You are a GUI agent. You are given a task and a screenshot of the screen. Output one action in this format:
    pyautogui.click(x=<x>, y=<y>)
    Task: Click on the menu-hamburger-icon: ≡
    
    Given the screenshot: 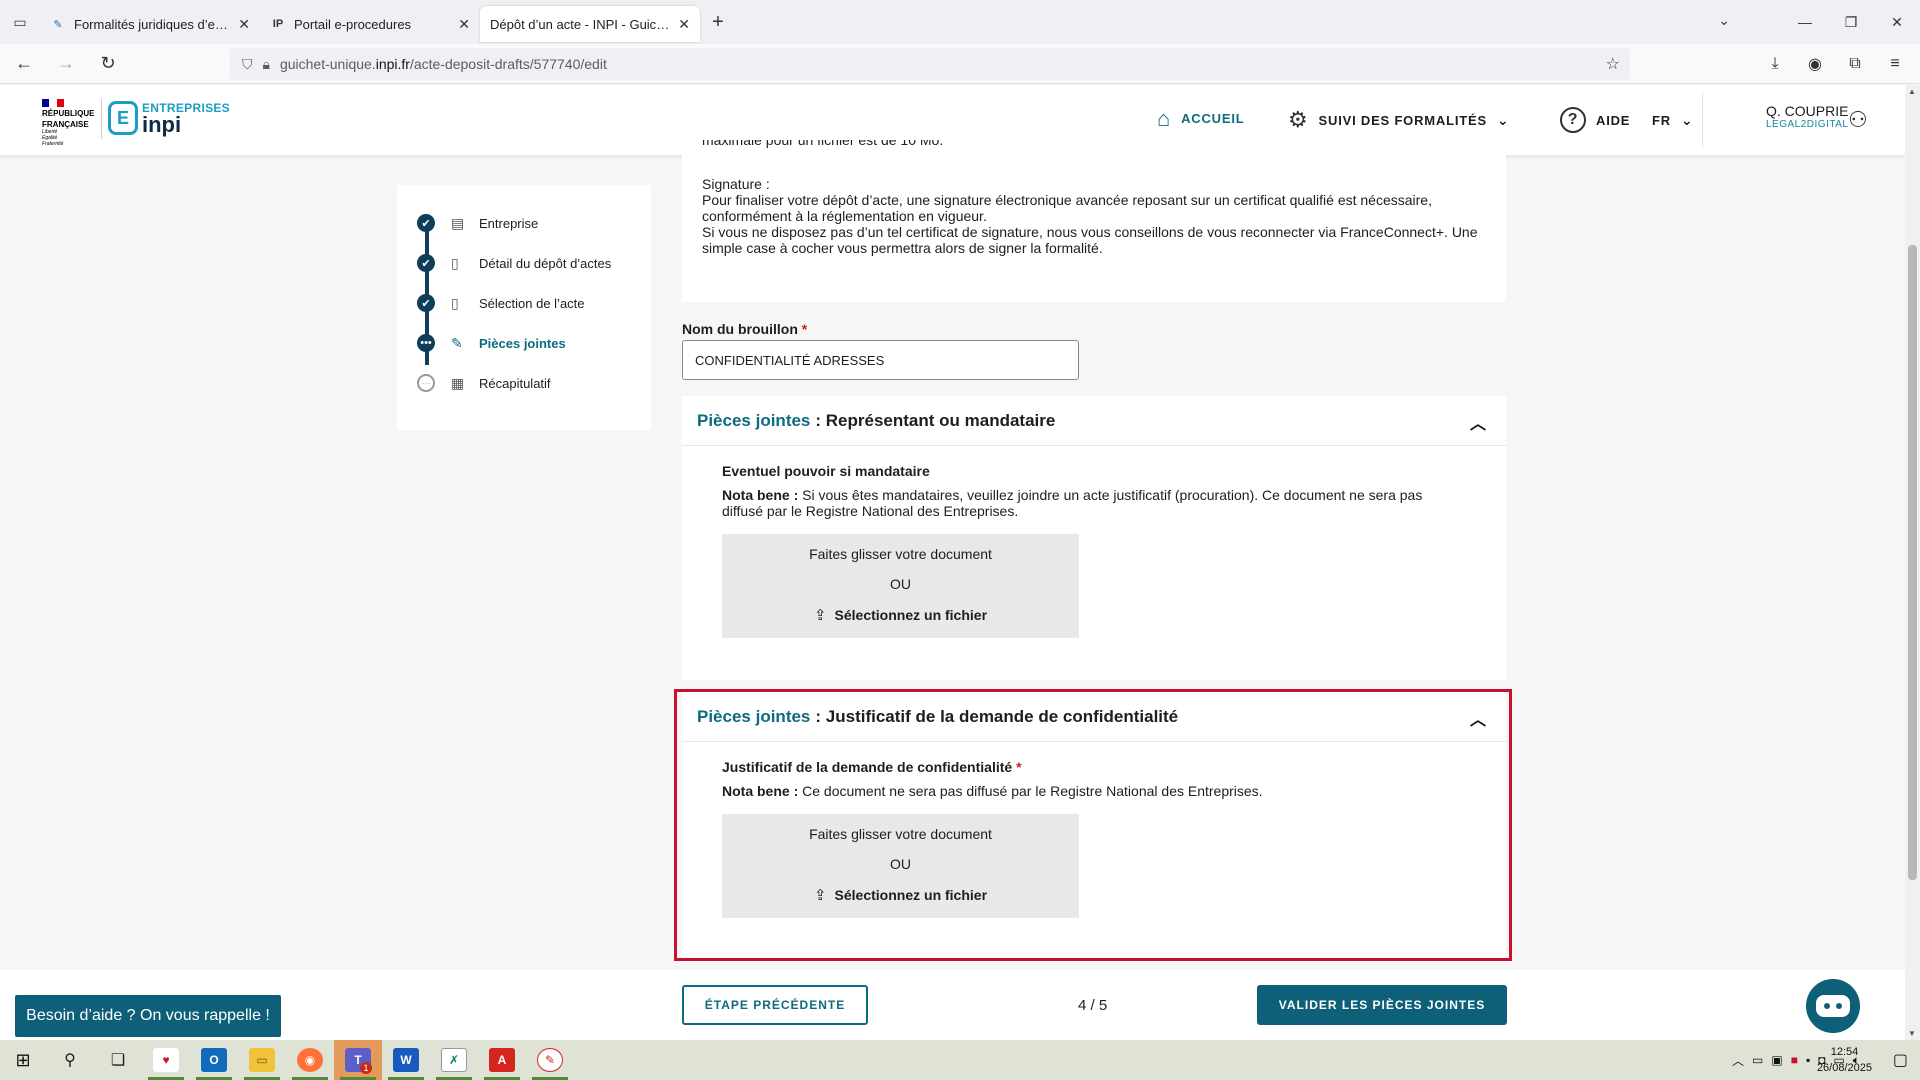 What is the action you would take?
    pyautogui.click(x=1895, y=64)
    